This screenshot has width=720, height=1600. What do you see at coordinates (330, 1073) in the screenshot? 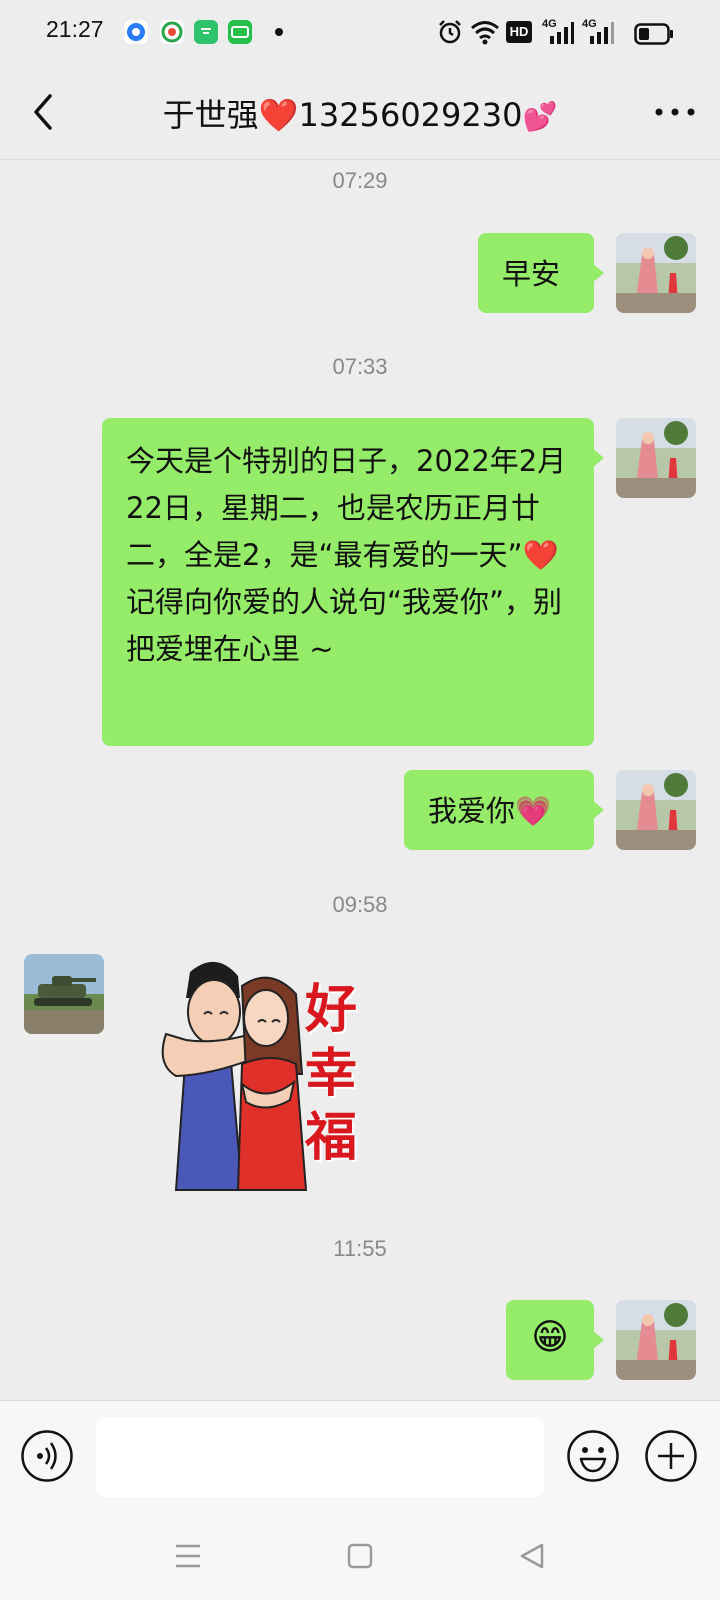
I see `sticker-caption: 好 幸 福` at bounding box center [330, 1073].